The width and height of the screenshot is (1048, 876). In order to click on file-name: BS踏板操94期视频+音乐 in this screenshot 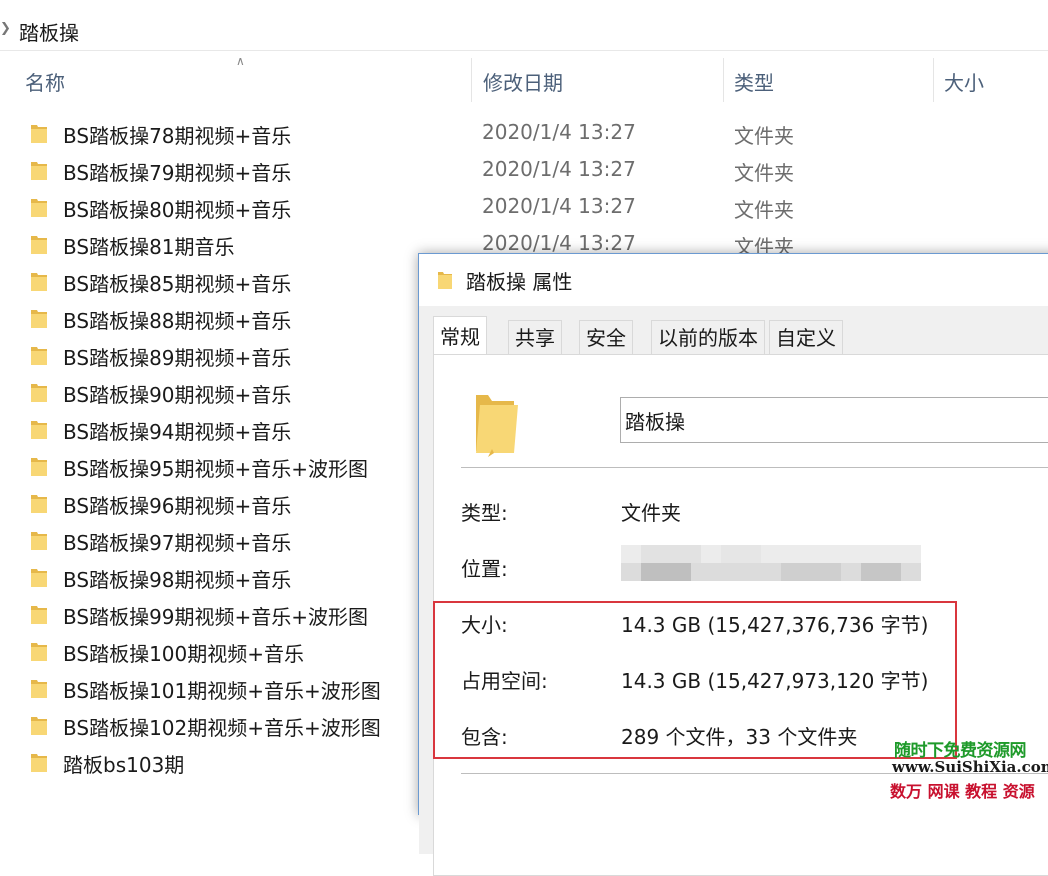, I will do `click(177, 430)`.